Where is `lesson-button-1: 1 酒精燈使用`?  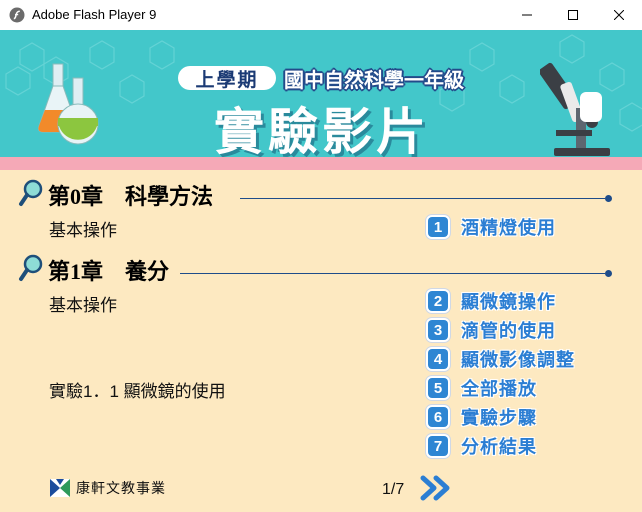
lesson-button-1: 1 酒精燈使用 is located at coordinates (492, 227).